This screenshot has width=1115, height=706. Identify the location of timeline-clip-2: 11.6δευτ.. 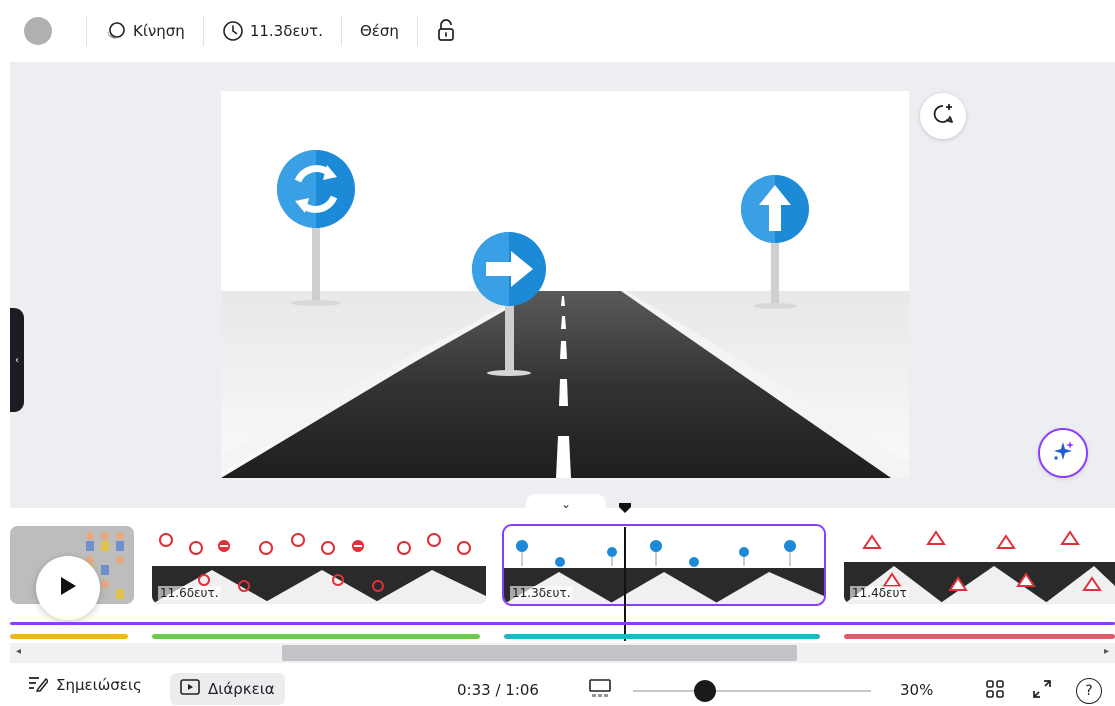
(319, 565).